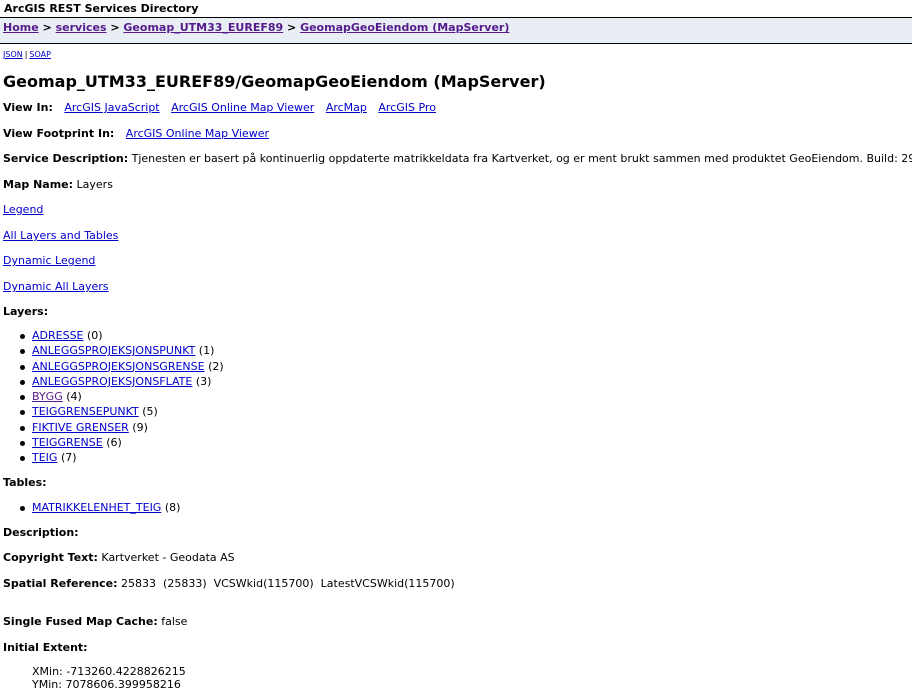 This screenshot has width=912, height=692. I want to click on map-name-row: Map Name: Layers, so click(58, 185).